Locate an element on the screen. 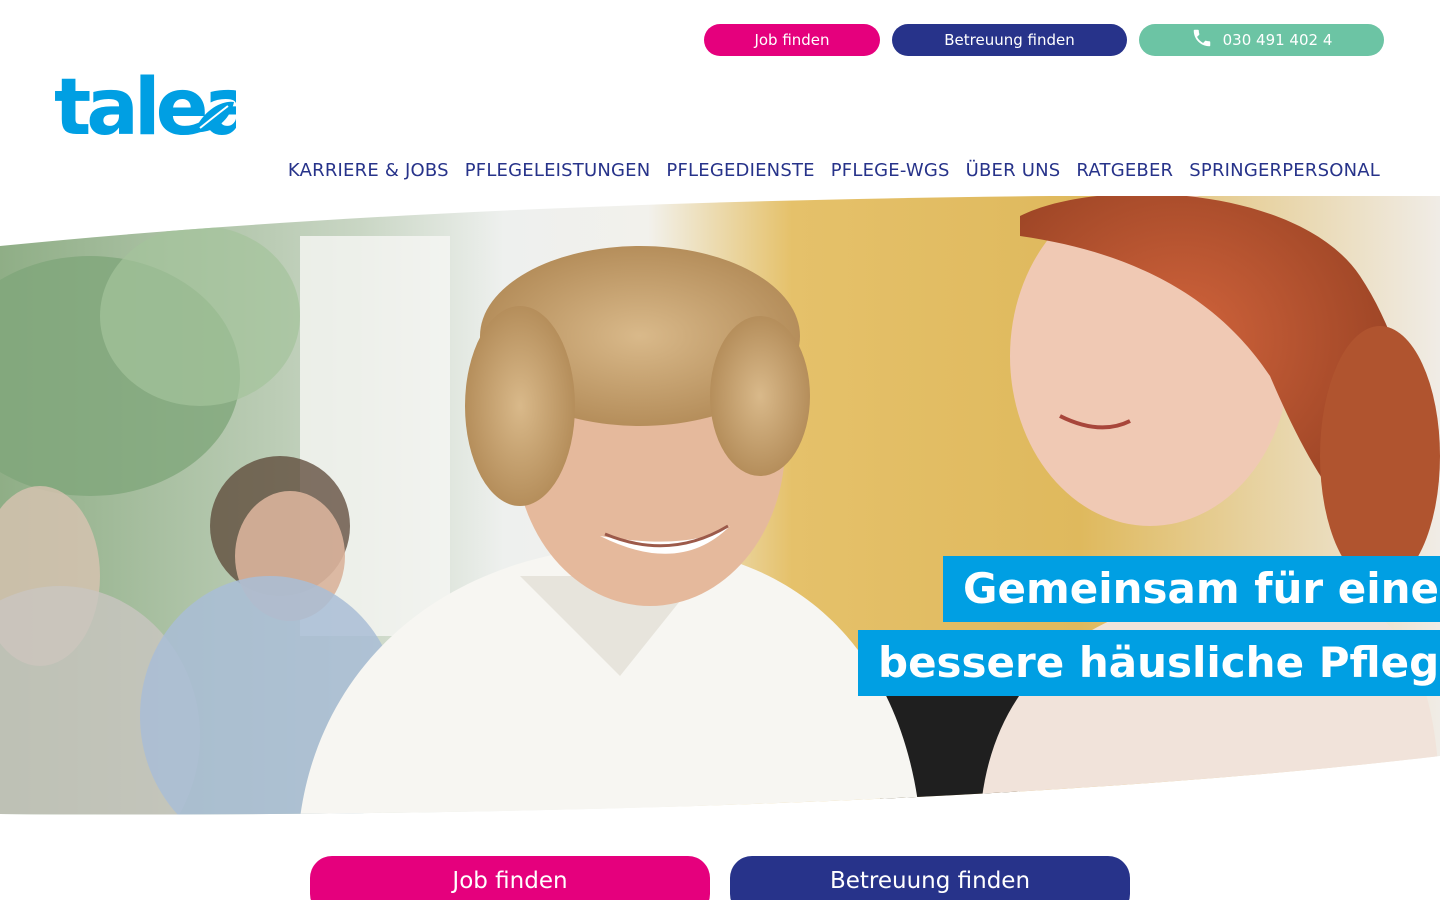 This screenshot has height=900, width=1440. job-finden-cta-button: Job finden is located at coordinates (510, 878).